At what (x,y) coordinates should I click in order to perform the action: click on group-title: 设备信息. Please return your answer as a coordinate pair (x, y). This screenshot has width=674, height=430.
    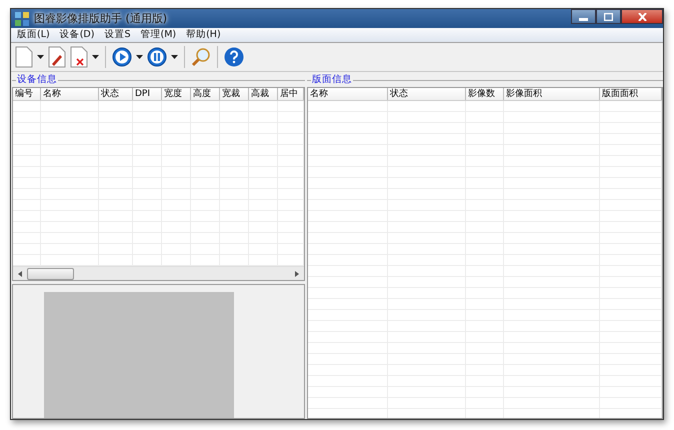
    Looking at the image, I should click on (37, 80).